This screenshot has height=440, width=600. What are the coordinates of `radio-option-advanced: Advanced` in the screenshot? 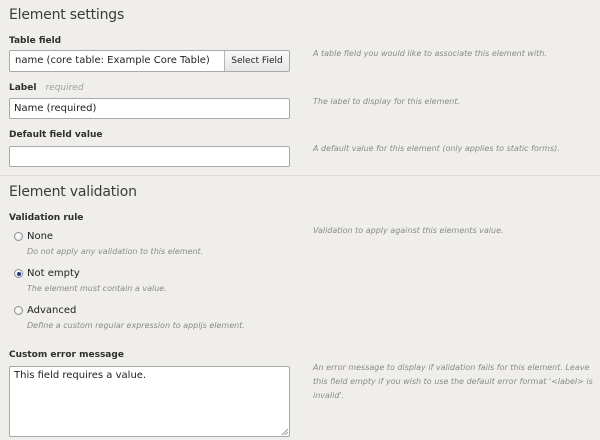 It's located at (45, 310).